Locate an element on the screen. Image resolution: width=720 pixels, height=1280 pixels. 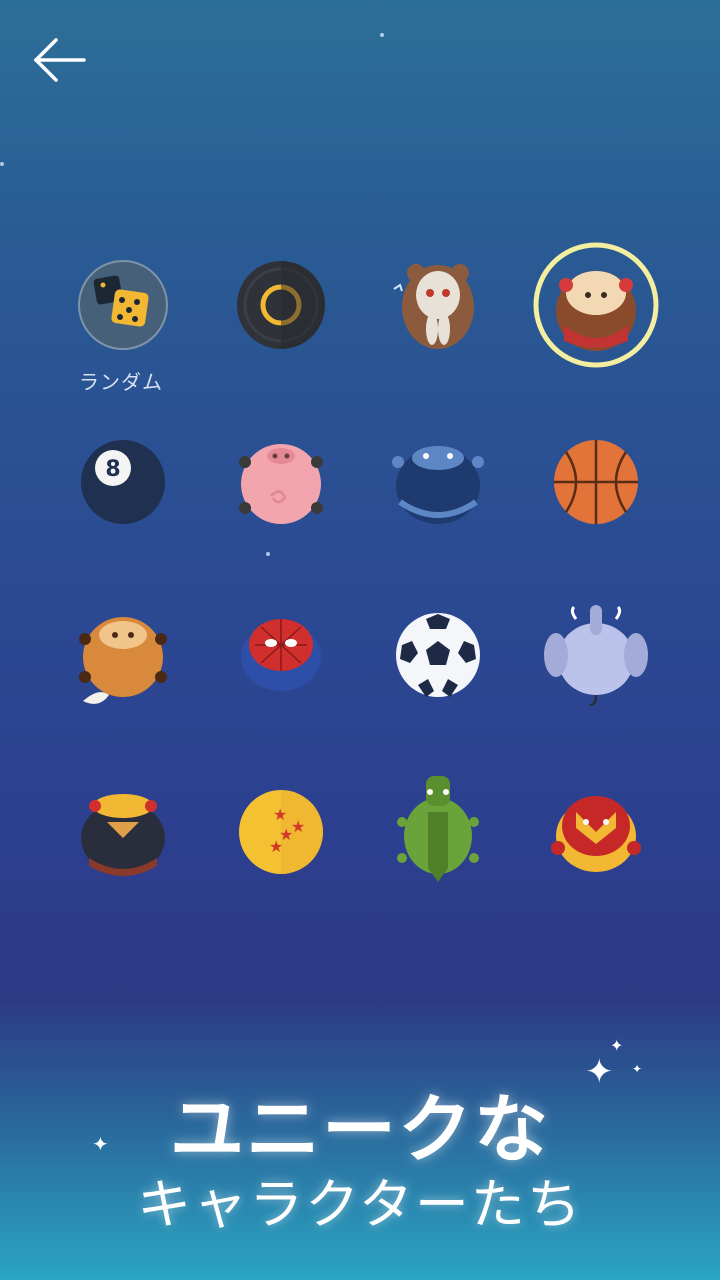
tire-icon is located at coordinates (281, 305).